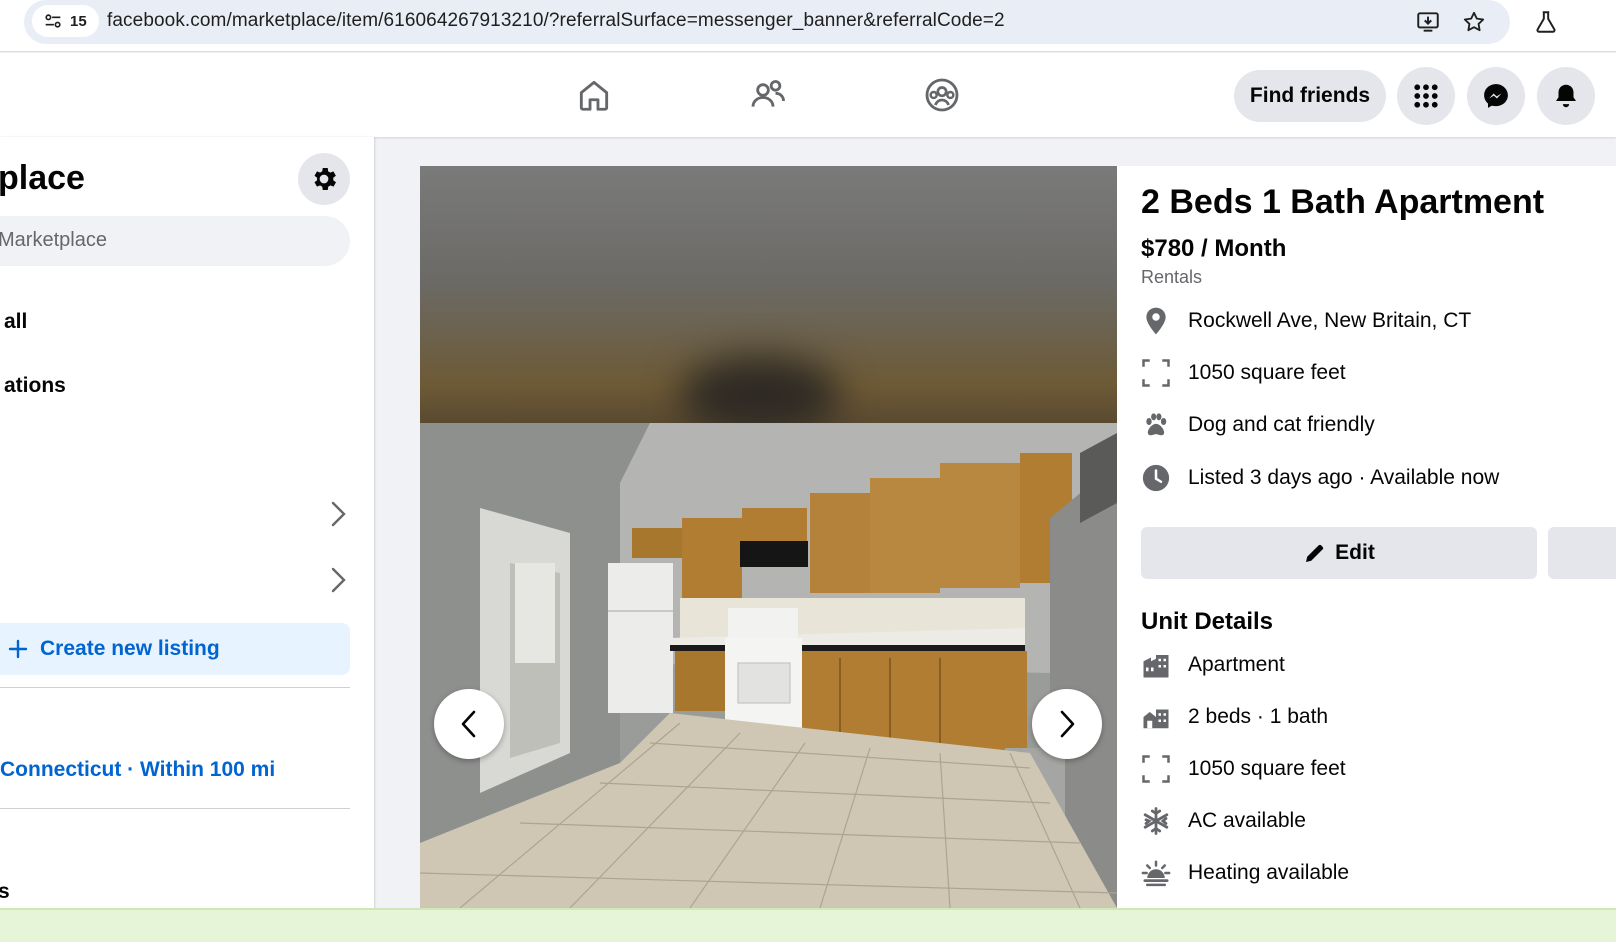 The height and width of the screenshot is (942, 1616). What do you see at coordinates (1428, 22) in the screenshot?
I see `install-app-icon` at bounding box center [1428, 22].